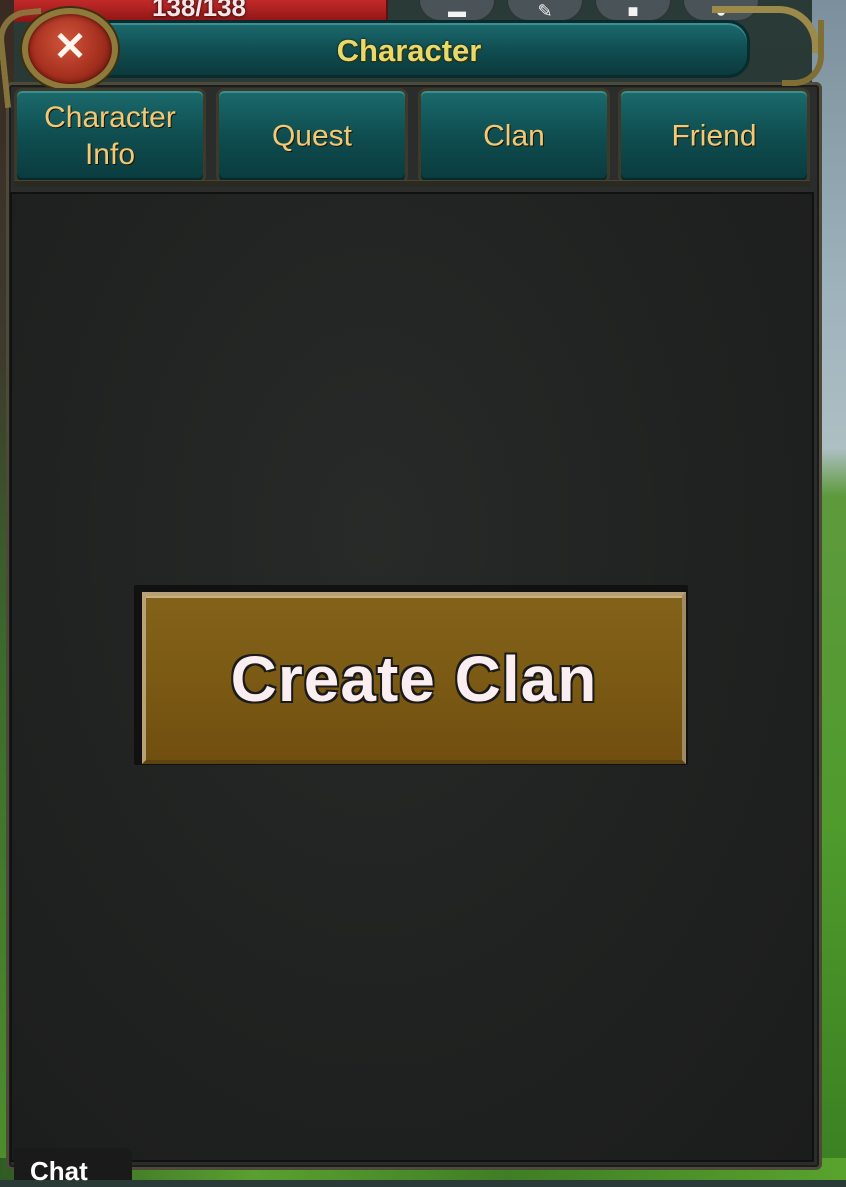 Image resolution: width=846 pixels, height=1187 pixels. What do you see at coordinates (457, 11) in the screenshot?
I see `menu-icon: ▬` at bounding box center [457, 11].